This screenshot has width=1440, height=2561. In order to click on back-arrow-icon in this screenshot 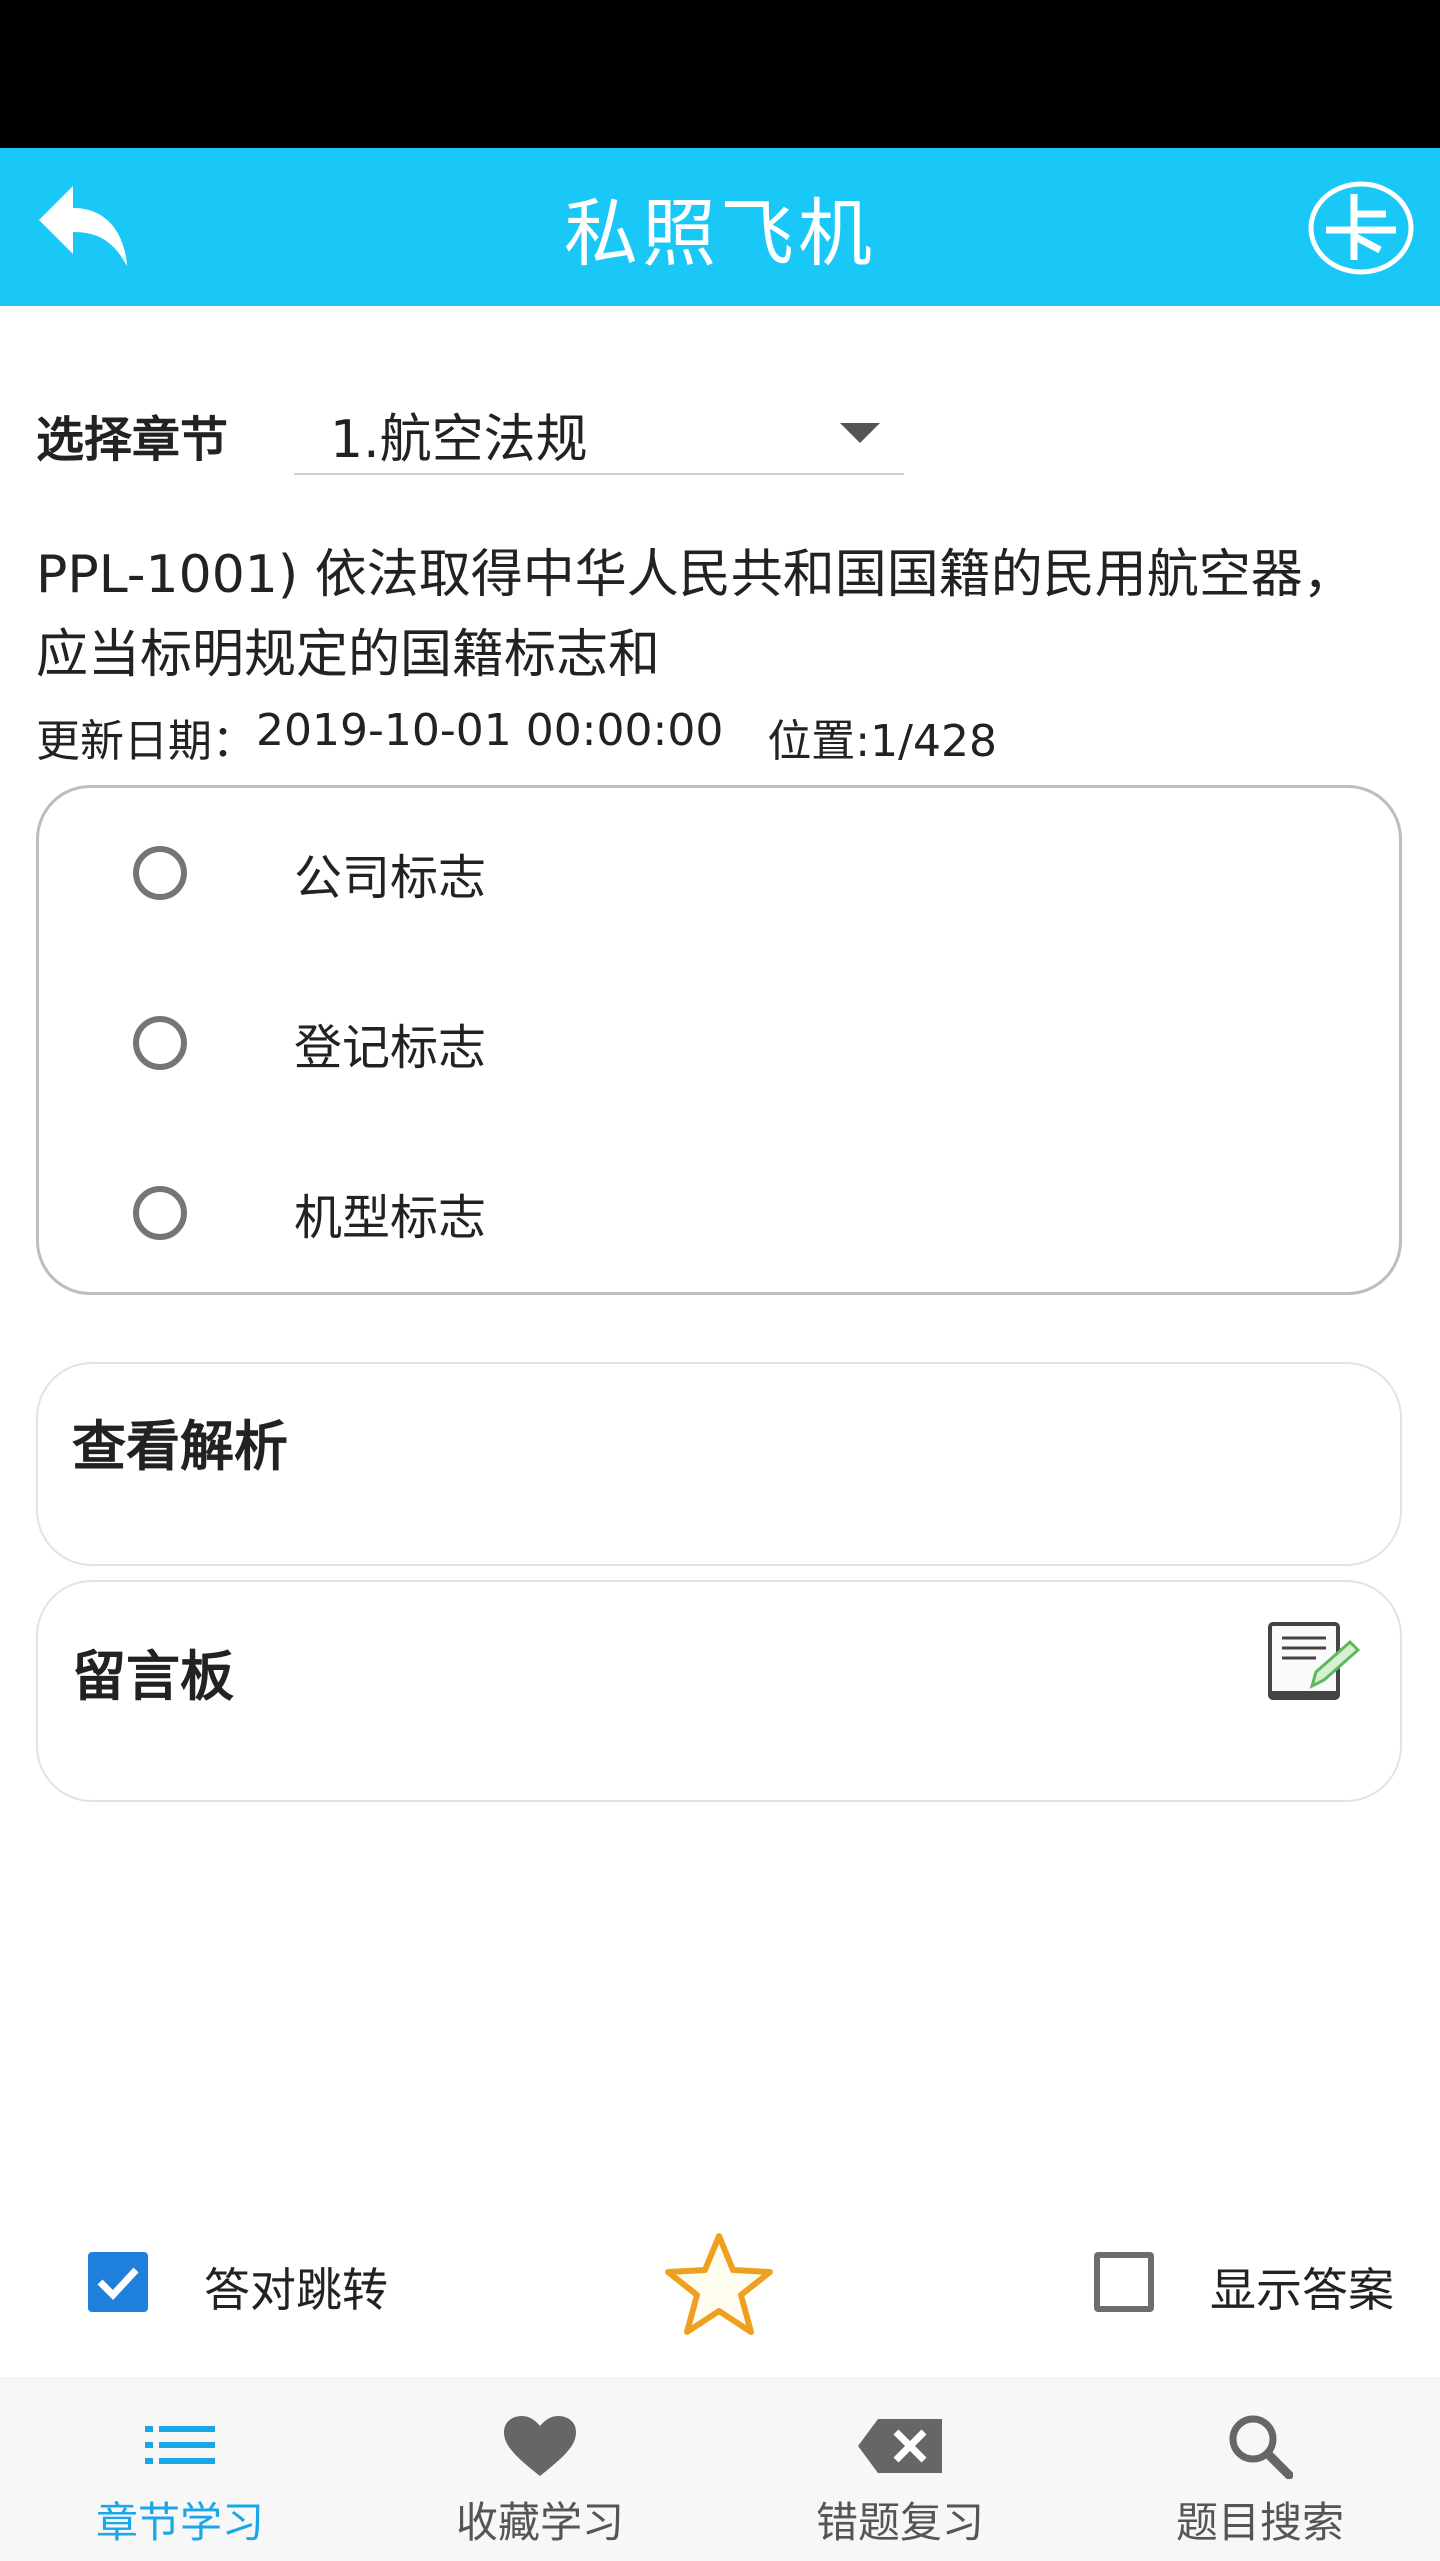, I will do `click(83, 226)`.